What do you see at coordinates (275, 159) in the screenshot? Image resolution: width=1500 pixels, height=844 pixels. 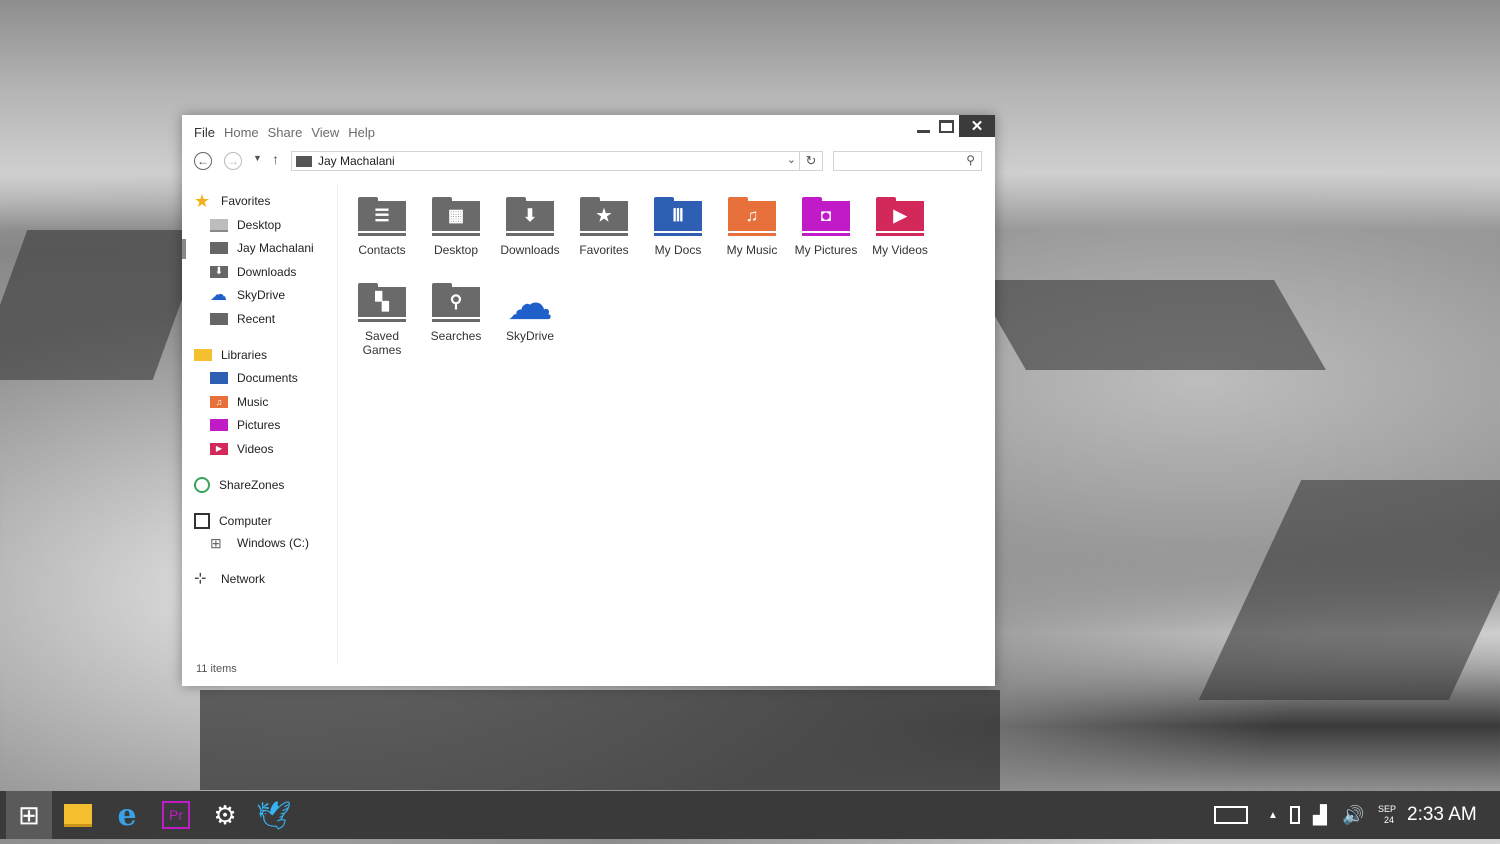 I see `up-button: ↑` at bounding box center [275, 159].